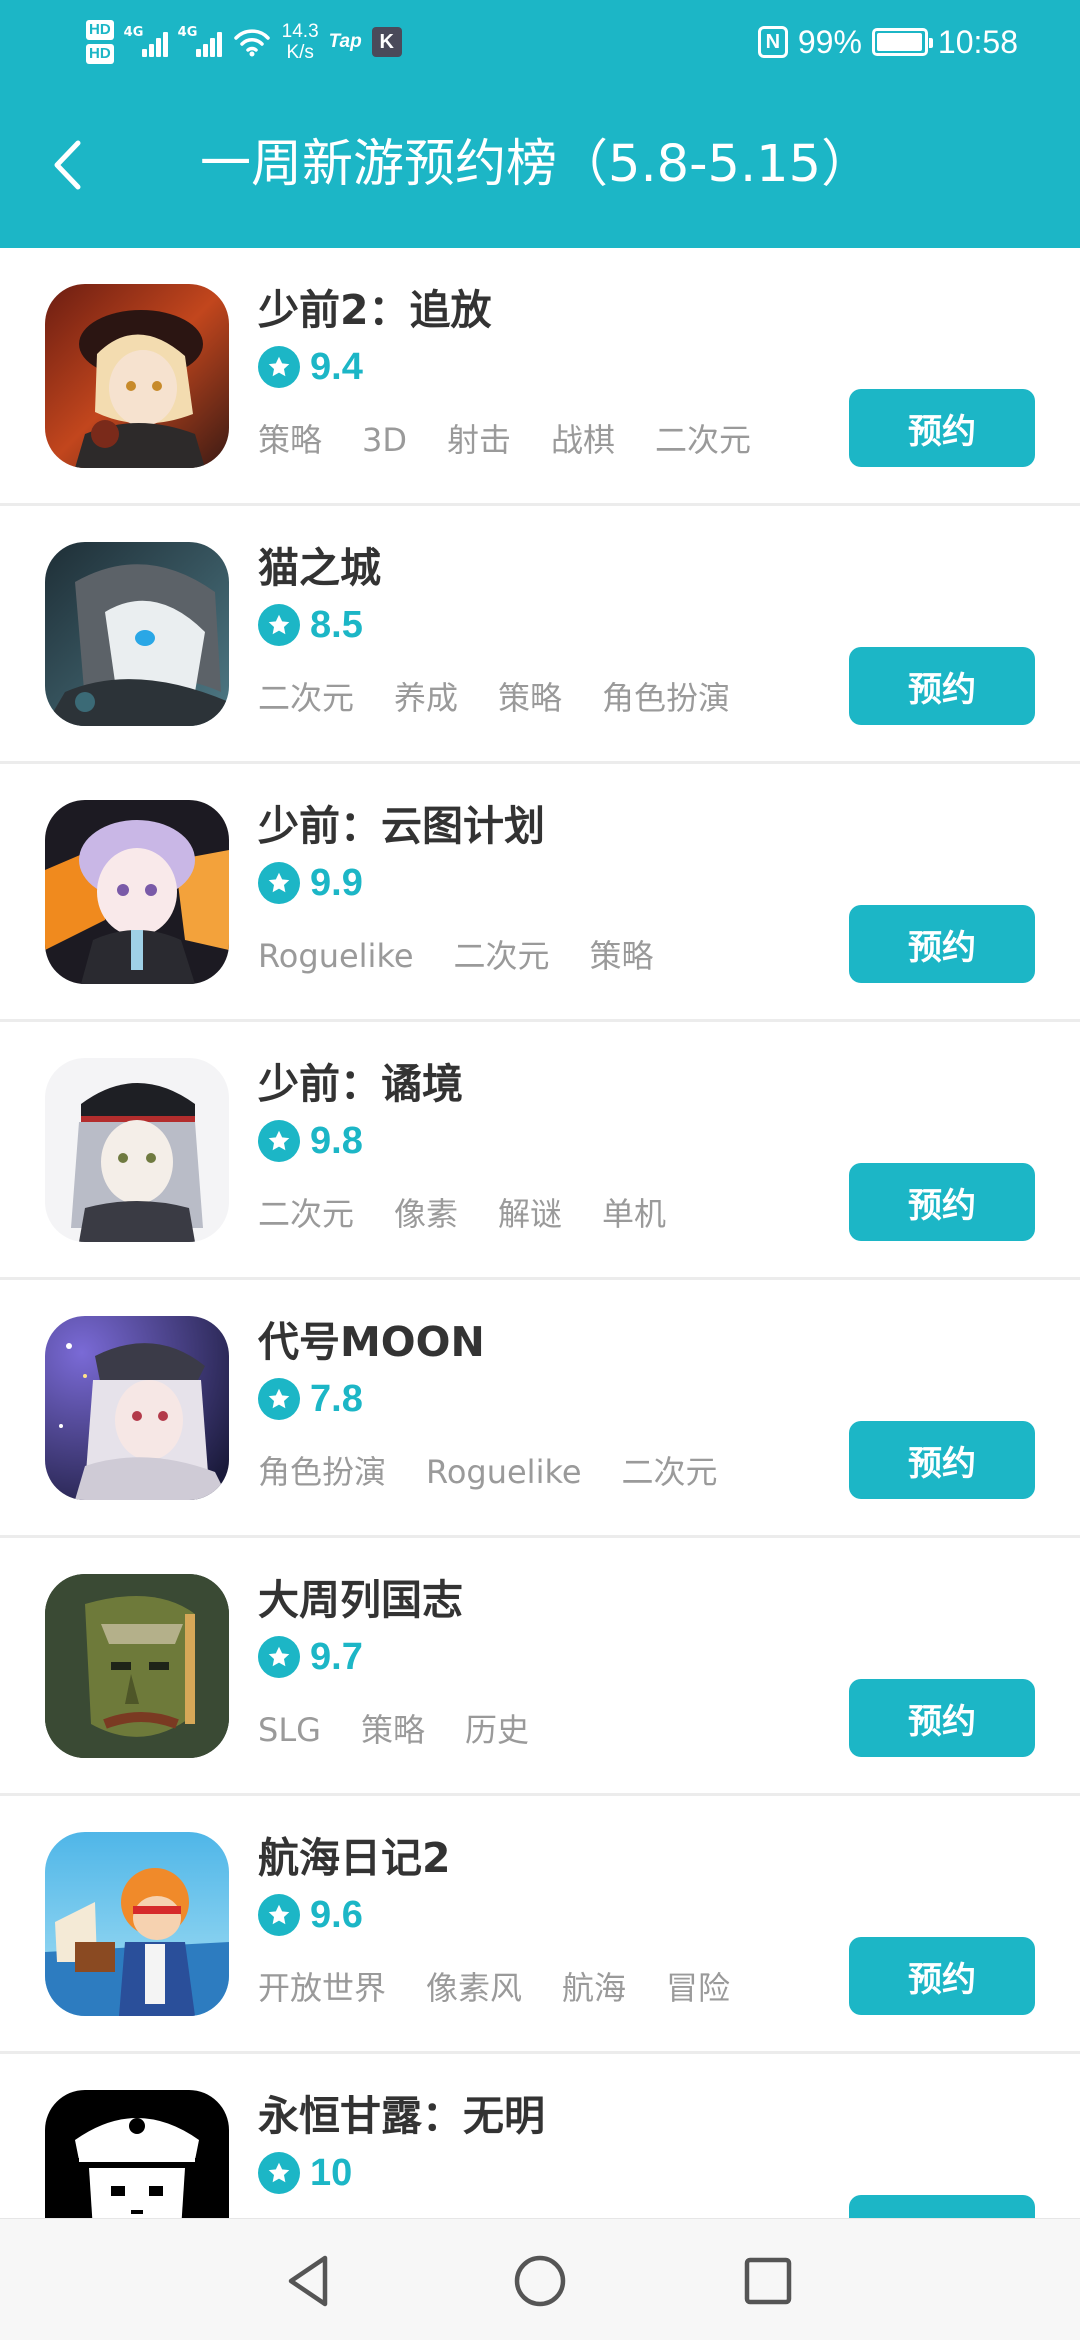 Image resolution: width=1080 pixels, height=2340 pixels. I want to click on game-tag: 冒险, so click(698, 1988).